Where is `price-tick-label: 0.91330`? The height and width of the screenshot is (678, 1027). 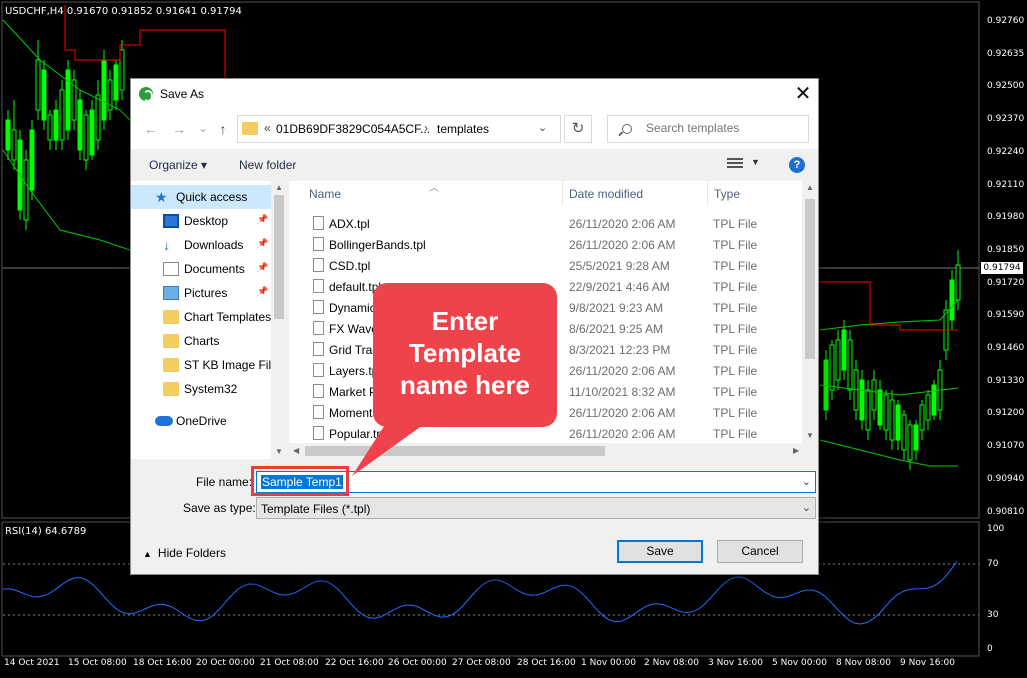 price-tick-label: 0.91330 is located at coordinates (1006, 380).